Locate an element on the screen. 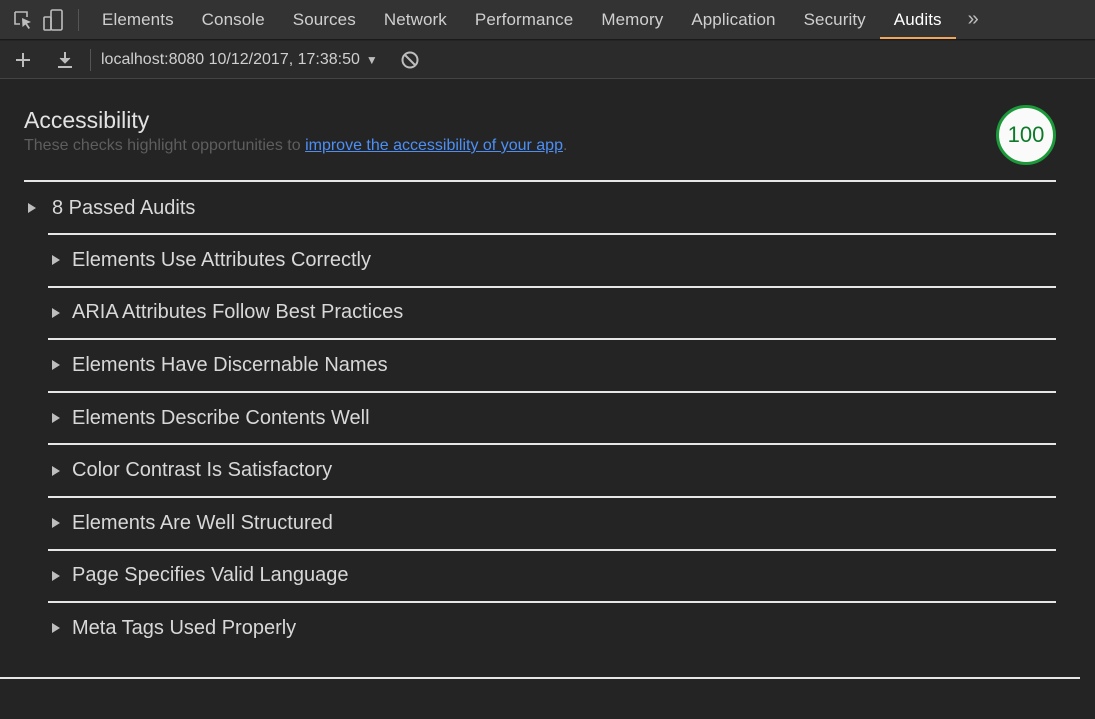  inspect-element-icon is located at coordinates (23, 20).